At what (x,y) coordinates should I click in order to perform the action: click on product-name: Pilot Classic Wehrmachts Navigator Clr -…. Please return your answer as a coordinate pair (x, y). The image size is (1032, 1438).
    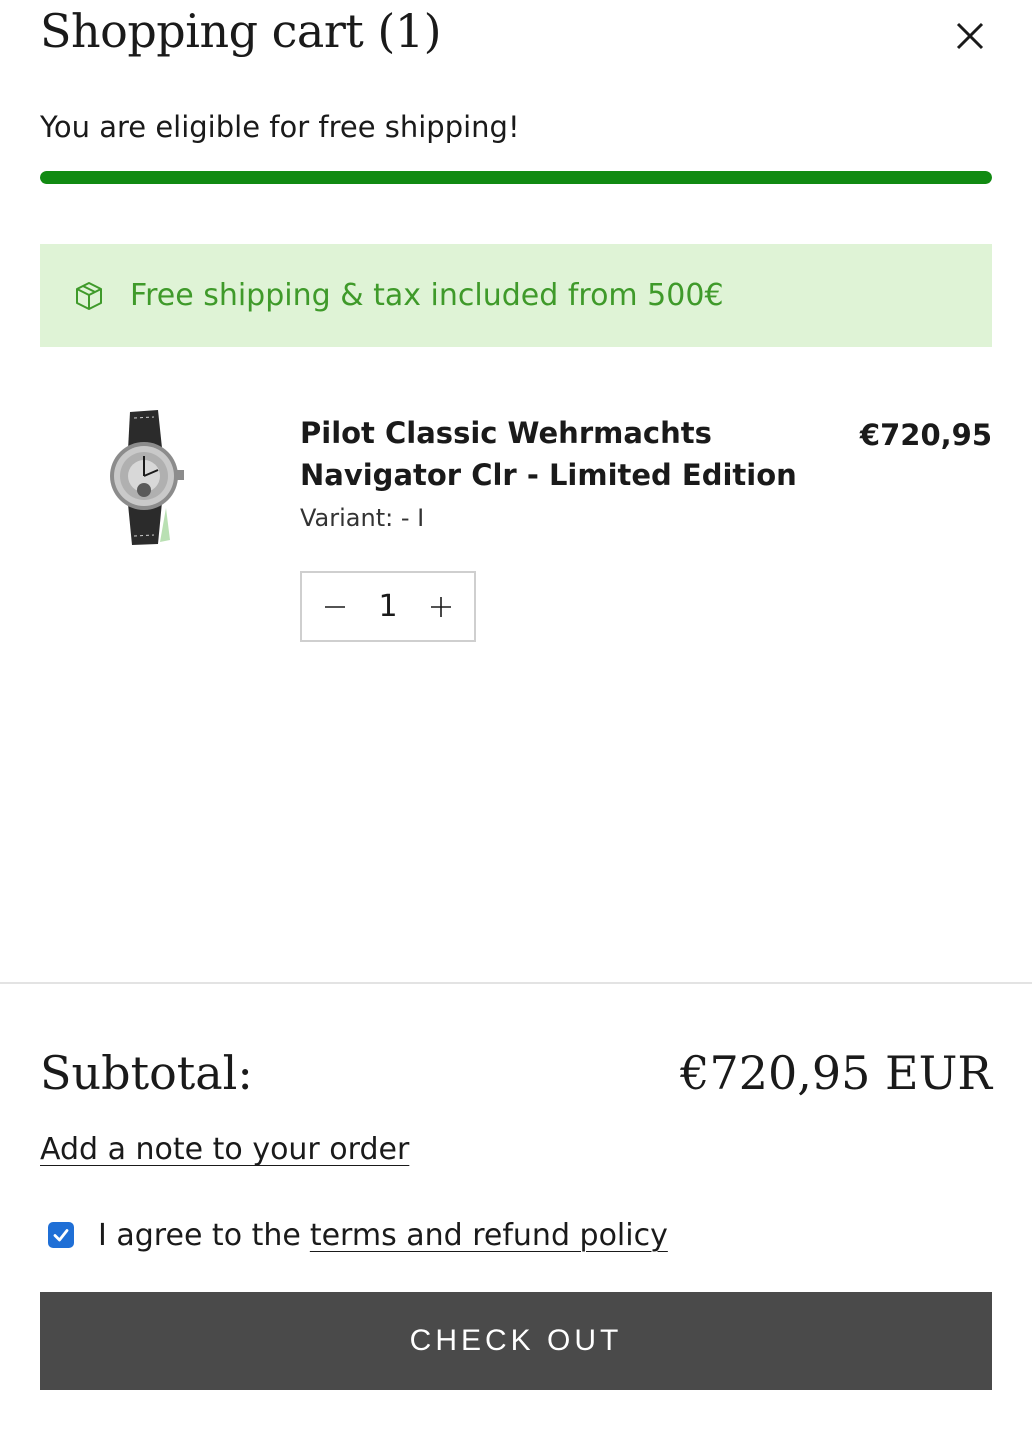
    Looking at the image, I should click on (560, 454).